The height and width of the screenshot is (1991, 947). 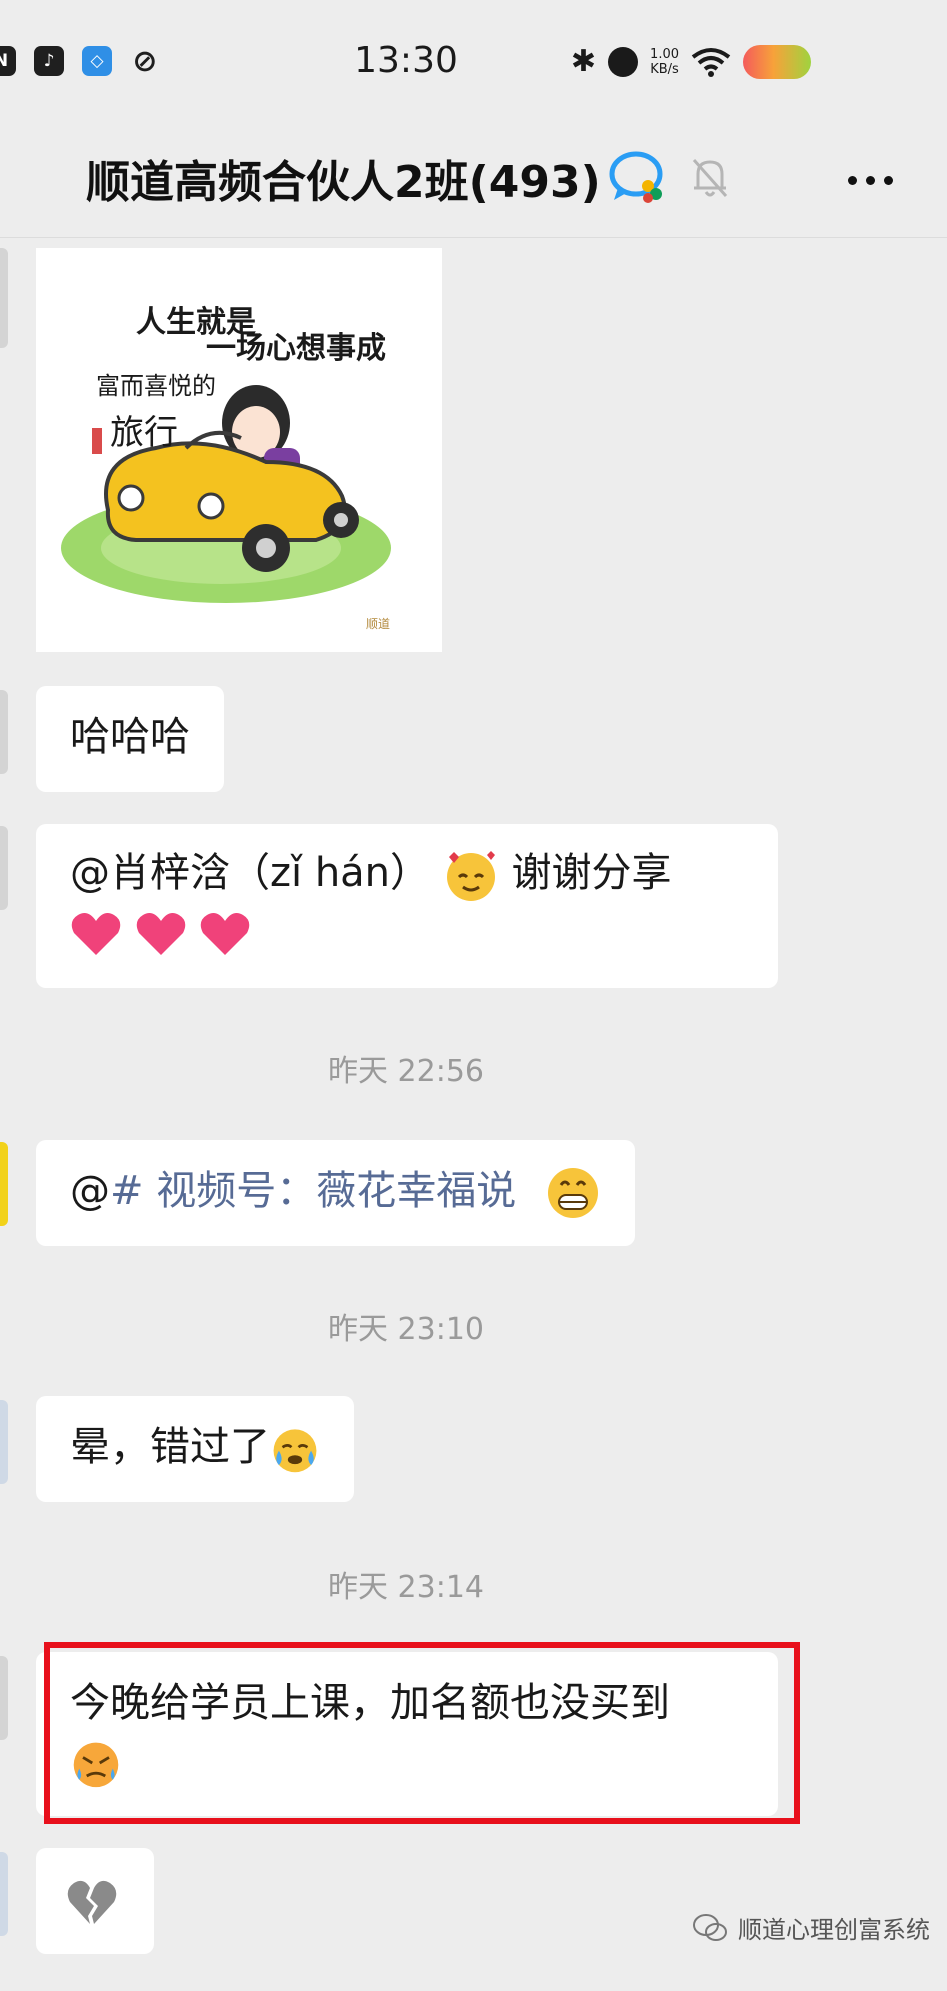 I want to click on message-text: 哈哈哈, so click(x=130, y=737).